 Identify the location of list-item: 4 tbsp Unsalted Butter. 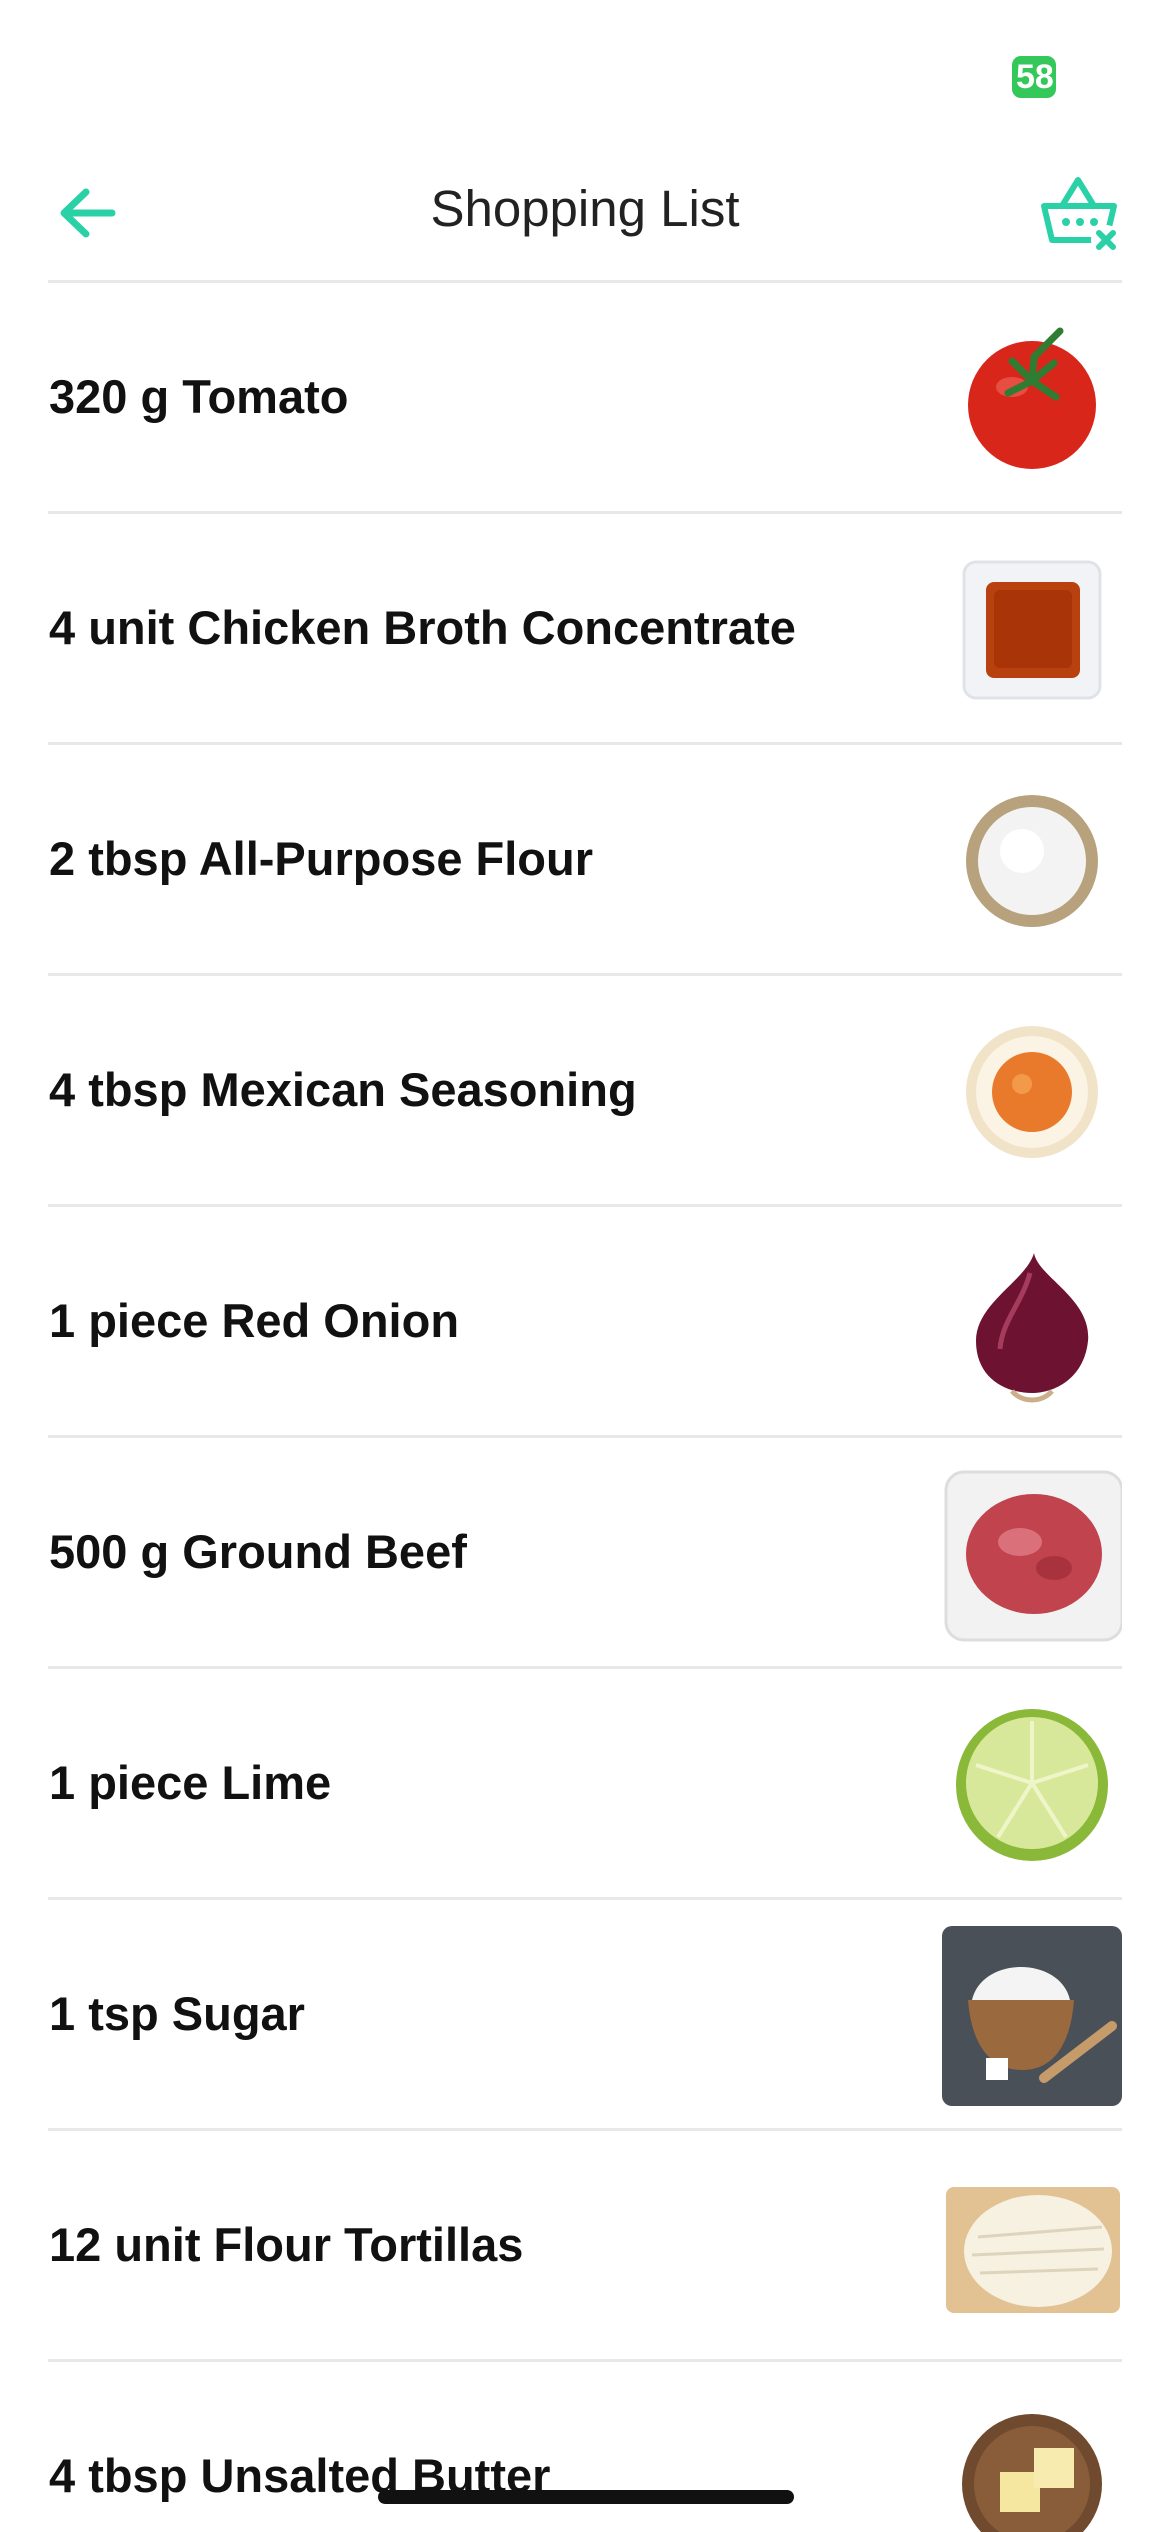
(585, 2447).